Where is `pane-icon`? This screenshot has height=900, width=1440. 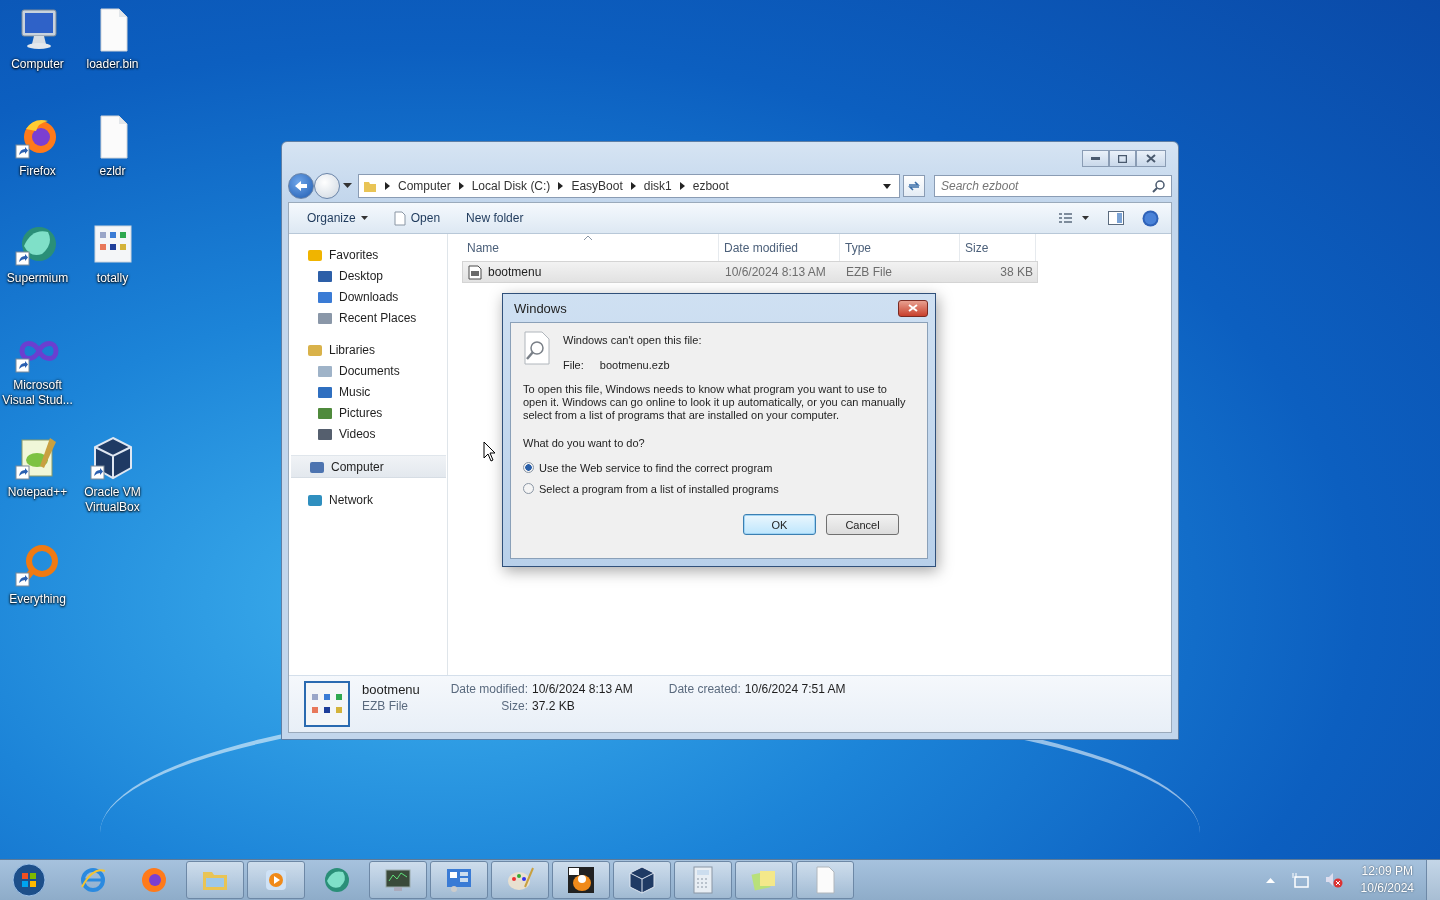
pane-icon is located at coordinates (1116, 218).